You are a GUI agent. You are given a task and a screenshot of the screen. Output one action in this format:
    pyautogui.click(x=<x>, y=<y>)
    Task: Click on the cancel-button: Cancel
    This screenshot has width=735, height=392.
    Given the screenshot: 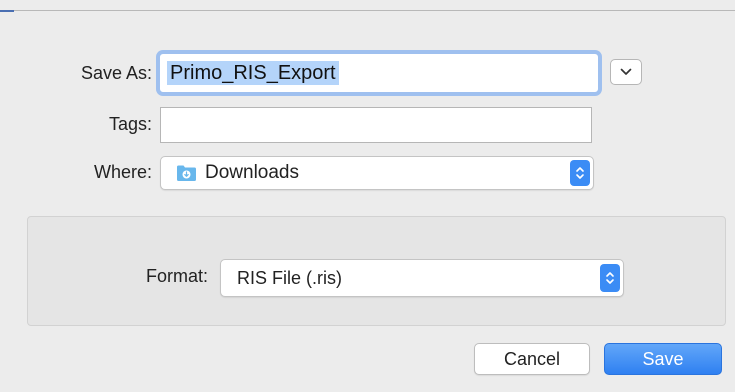 What is the action you would take?
    pyautogui.click(x=532, y=359)
    